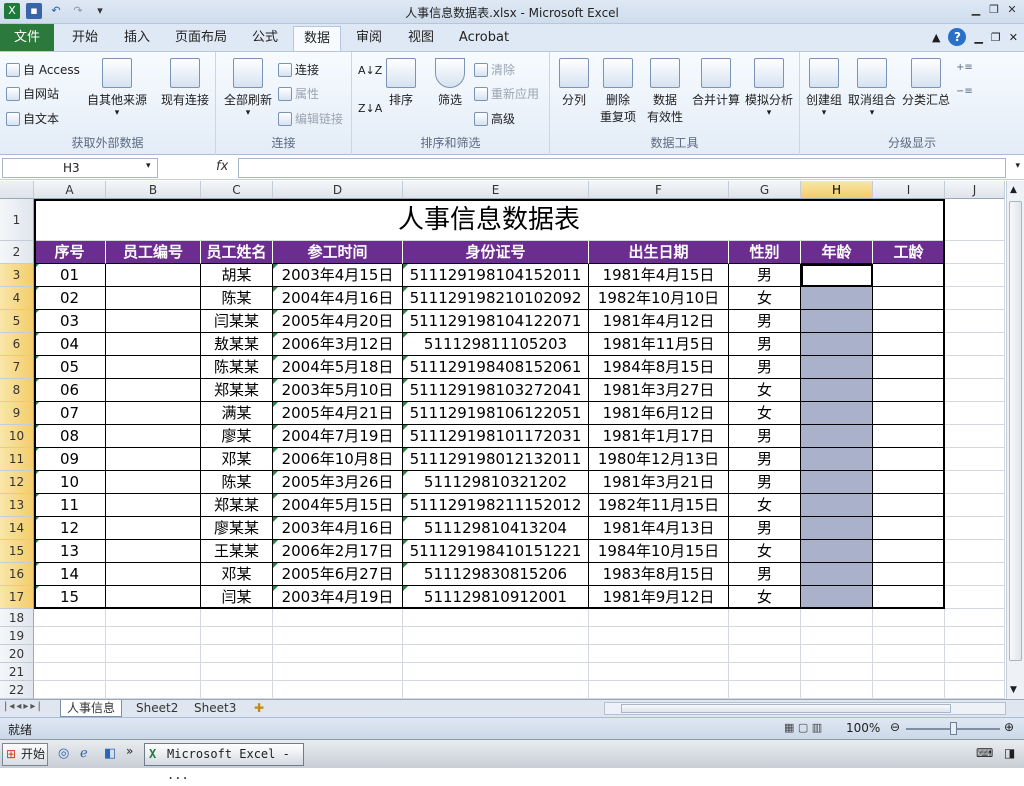 The image size is (1024, 786). I want to click on advanced-filter-button: 高级, so click(494, 118).